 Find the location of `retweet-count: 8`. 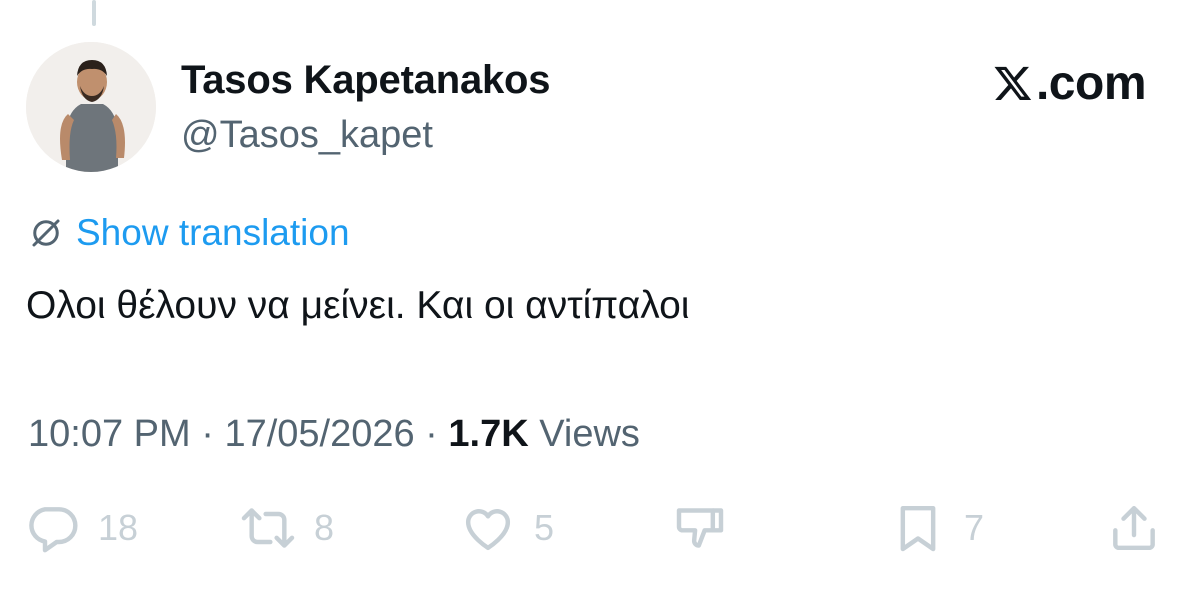

retweet-count: 8 is located at coordinates (324, 527).